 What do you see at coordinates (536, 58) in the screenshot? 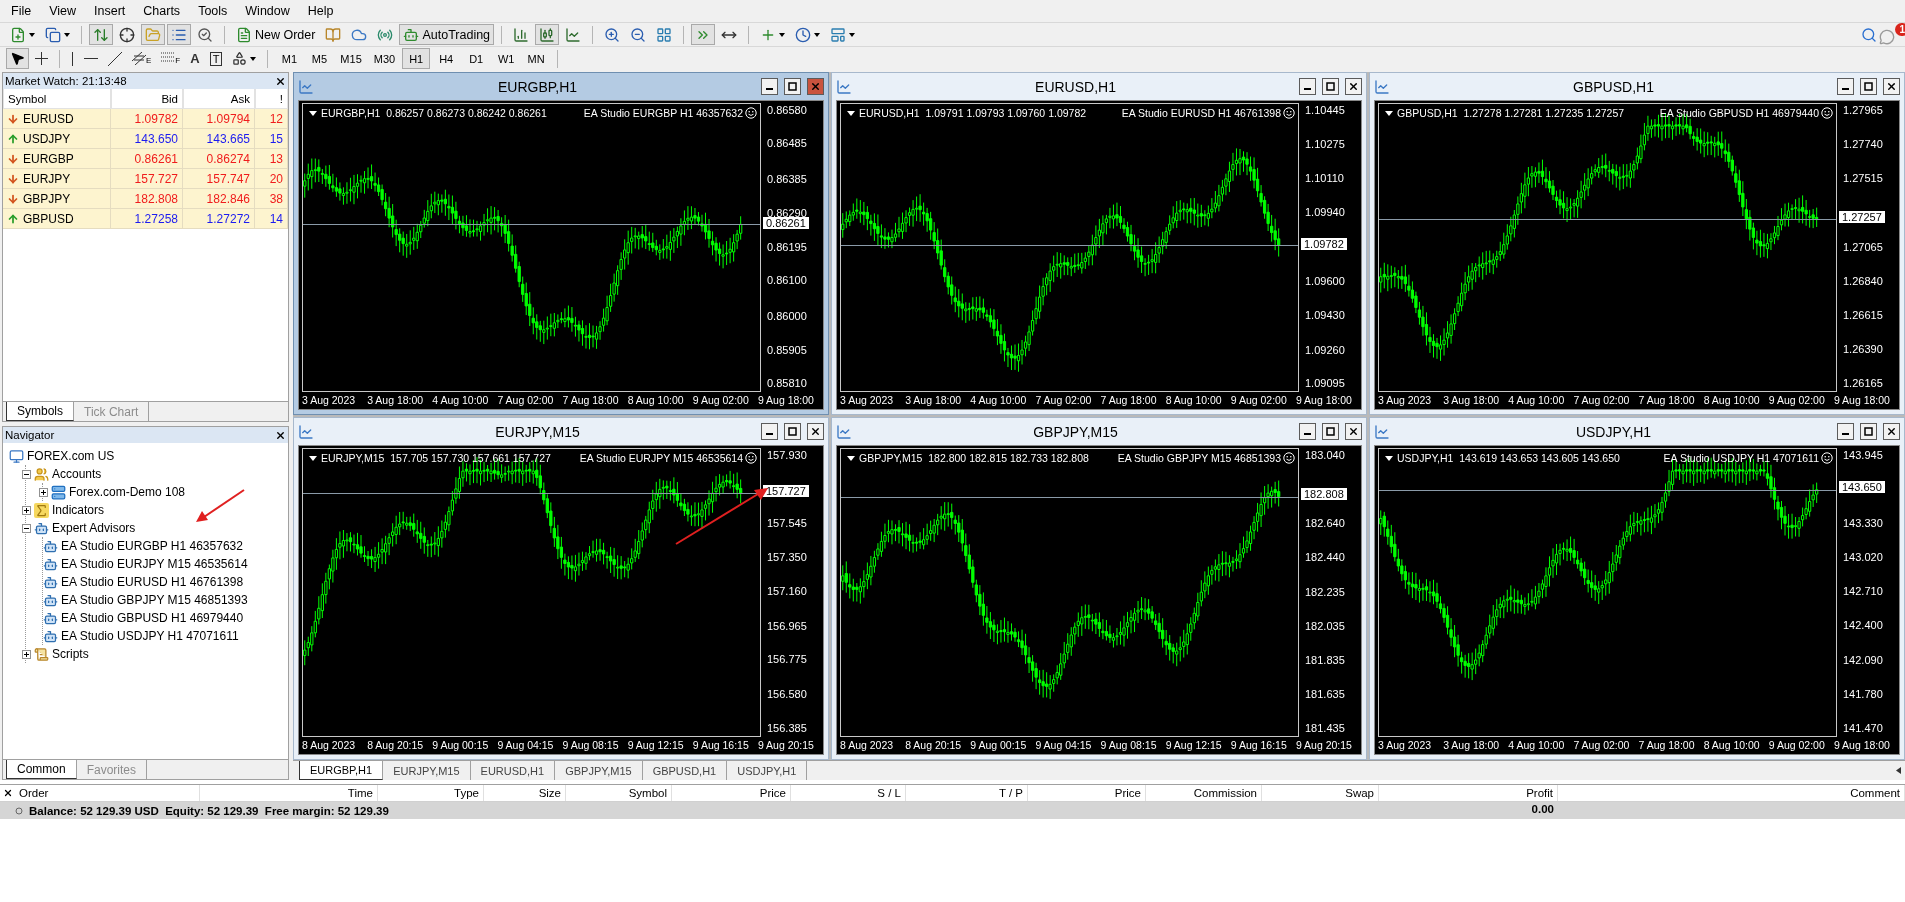
I see `timeframe-button: MN` at bounding box center [536, 58].